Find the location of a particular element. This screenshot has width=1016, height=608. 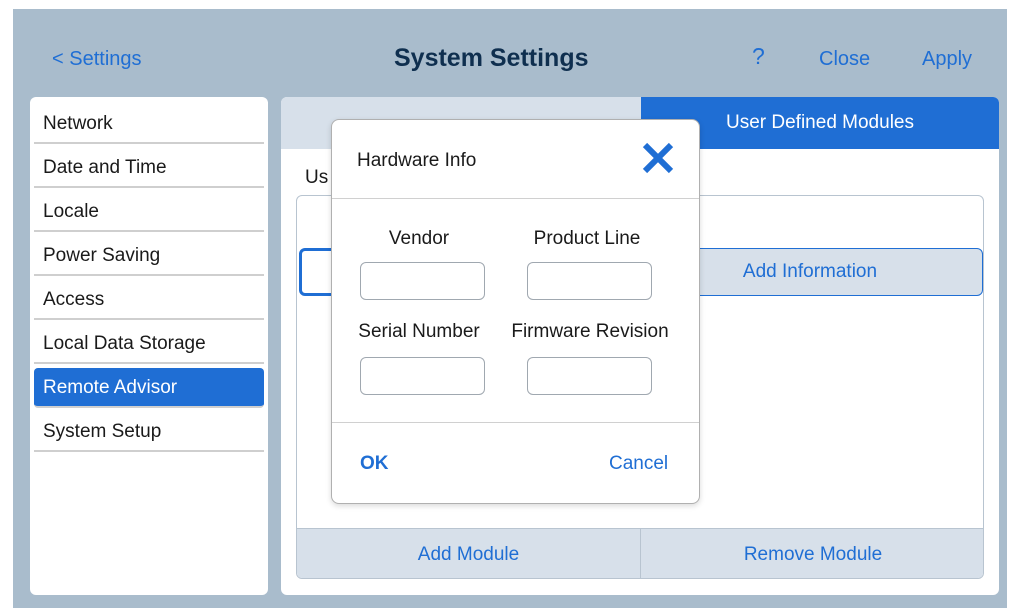

sidebar-item-network: Network is located at coordinates (149, 124).